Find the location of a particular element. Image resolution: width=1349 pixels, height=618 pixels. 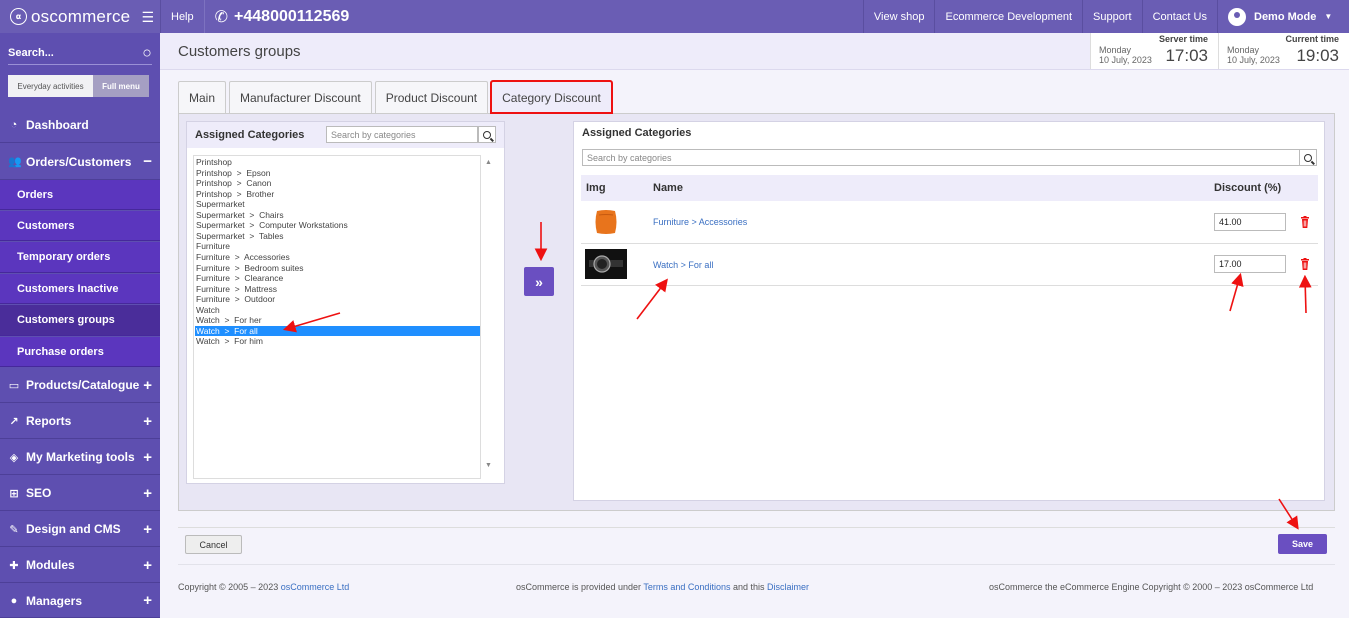

chevron-down-icon: ▼ is located at coordinates (1328, 16).